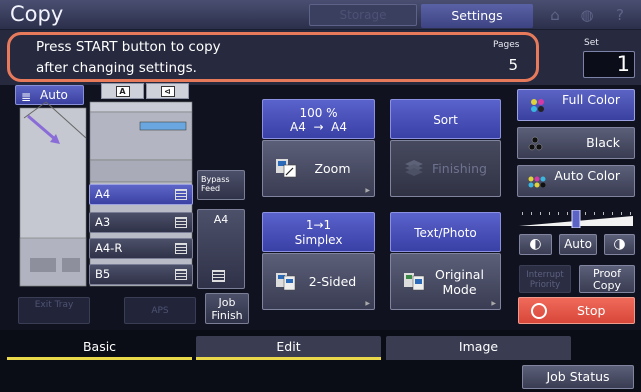 Image resolution: width=641 pixels, height=392 pixels. What do you see at coordinates (363, 15) in the screenshot?
I see `storage-tab: Storage` at bounding box center [363, 15].